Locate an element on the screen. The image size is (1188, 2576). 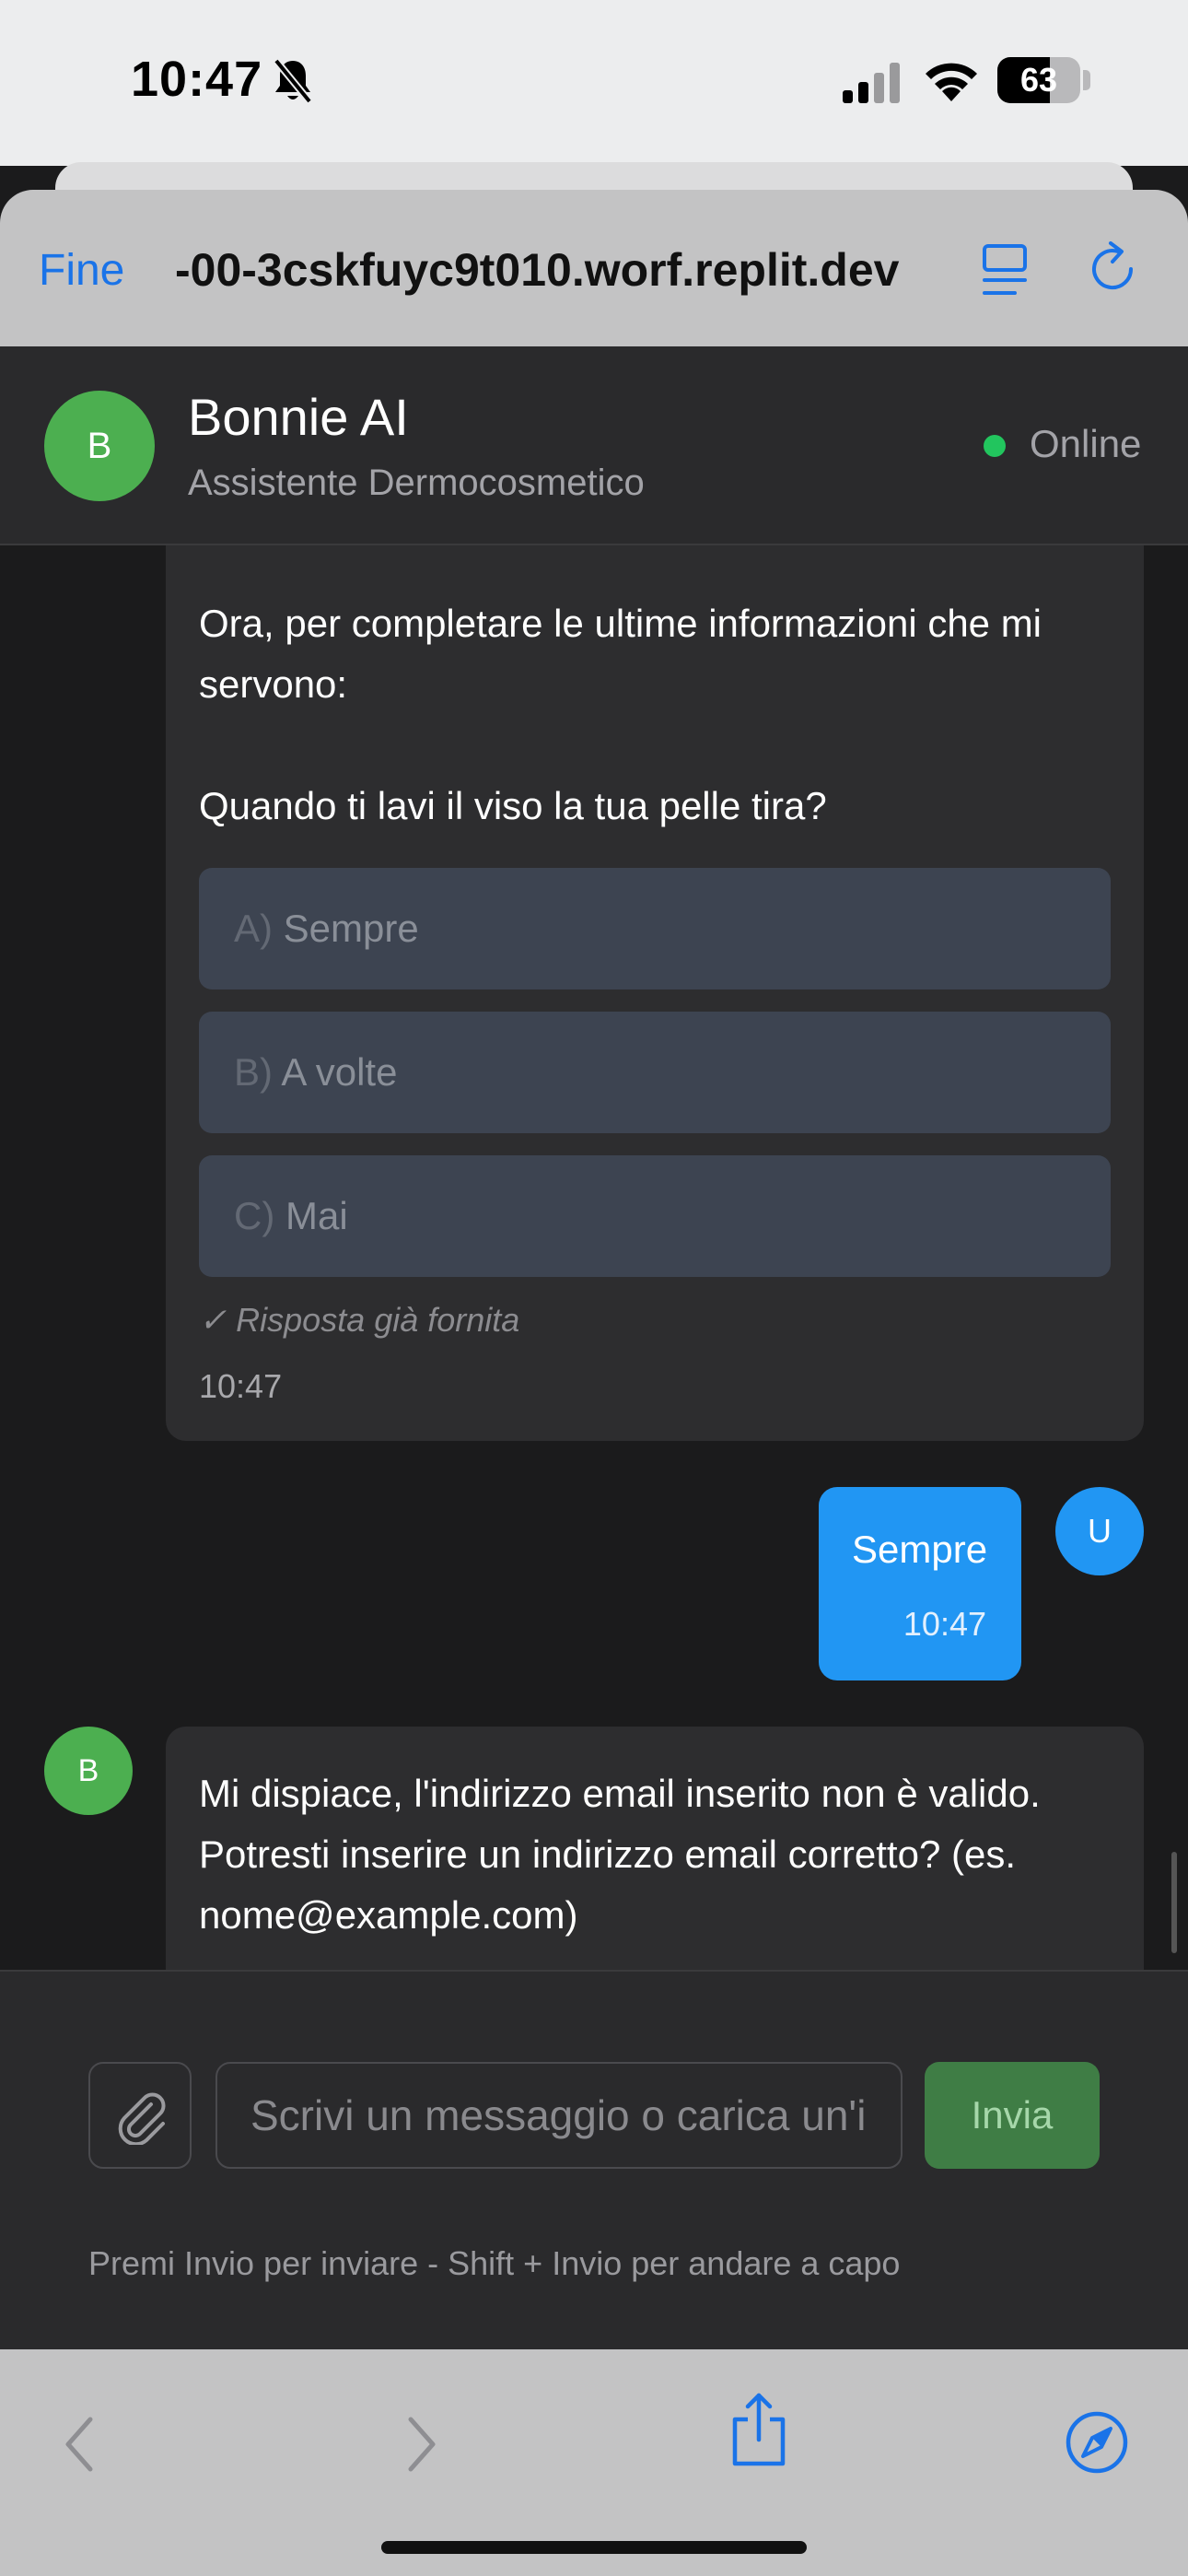
message-input is located at coordinates (559, 2115).